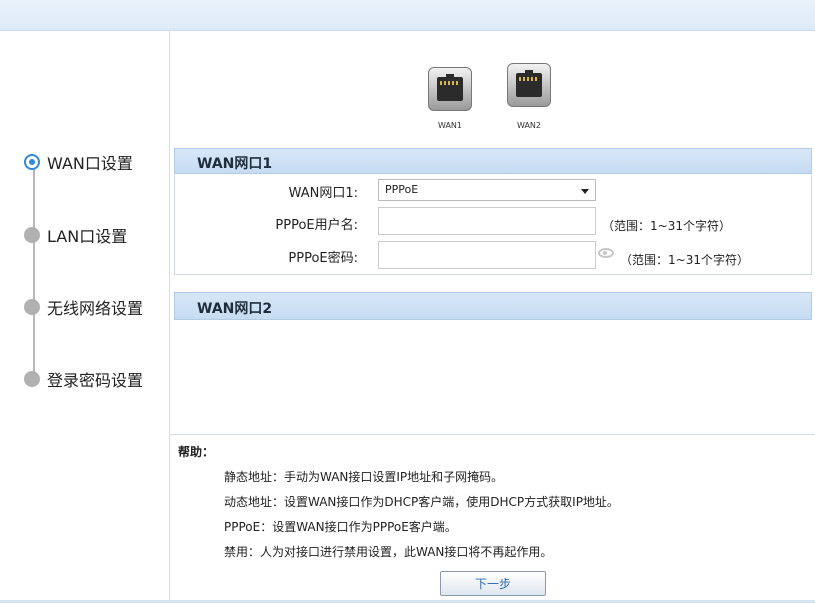 The width and height of the screenshot is (815, 604). Describe the element at coordinates (487, 190) in the screenshot. I see `wan-type-select: PPPoE` at that location.